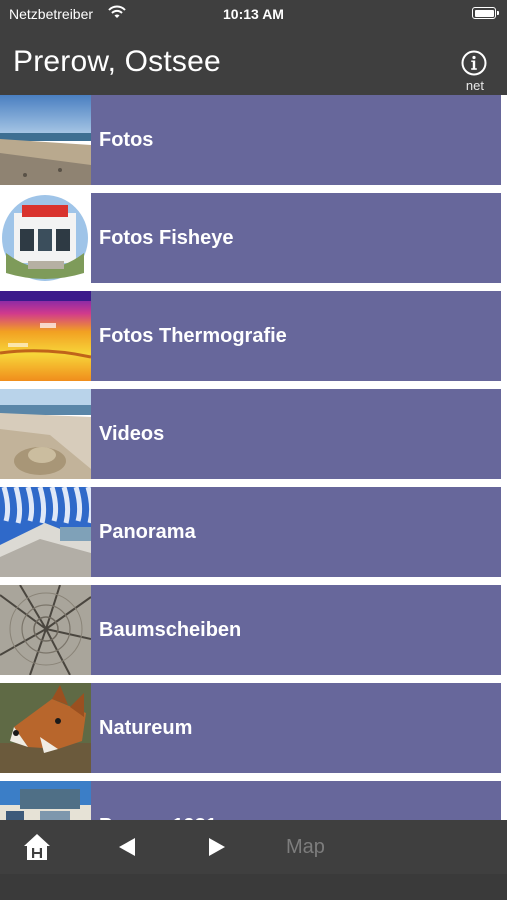 This screenshot has height=900, width=507. I want to click on list-item-label: Baumscheiben, so click(170, 630).